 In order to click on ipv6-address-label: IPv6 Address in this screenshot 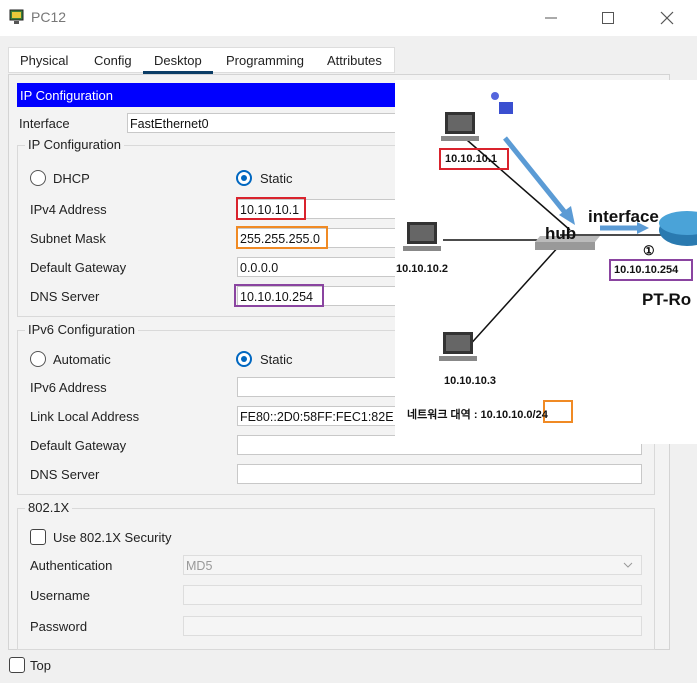, I will do `click(68, 387)`.